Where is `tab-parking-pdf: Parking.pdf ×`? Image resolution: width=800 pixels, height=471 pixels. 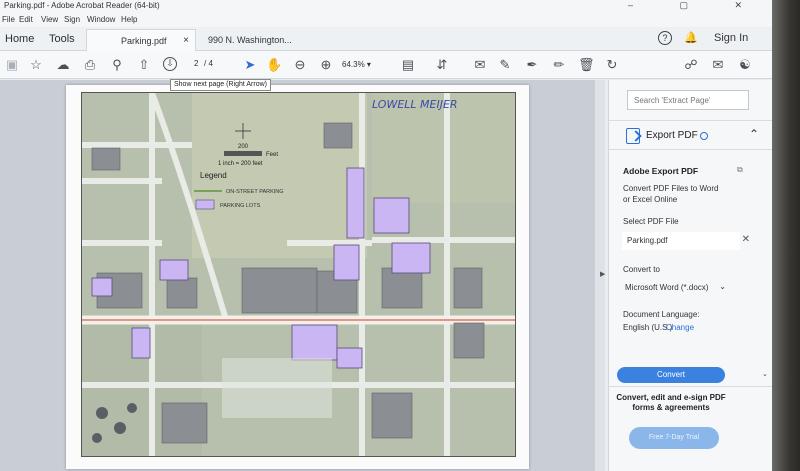 tab-parking-pdf: Parking.pdf × is located at coordinates (141, 40).